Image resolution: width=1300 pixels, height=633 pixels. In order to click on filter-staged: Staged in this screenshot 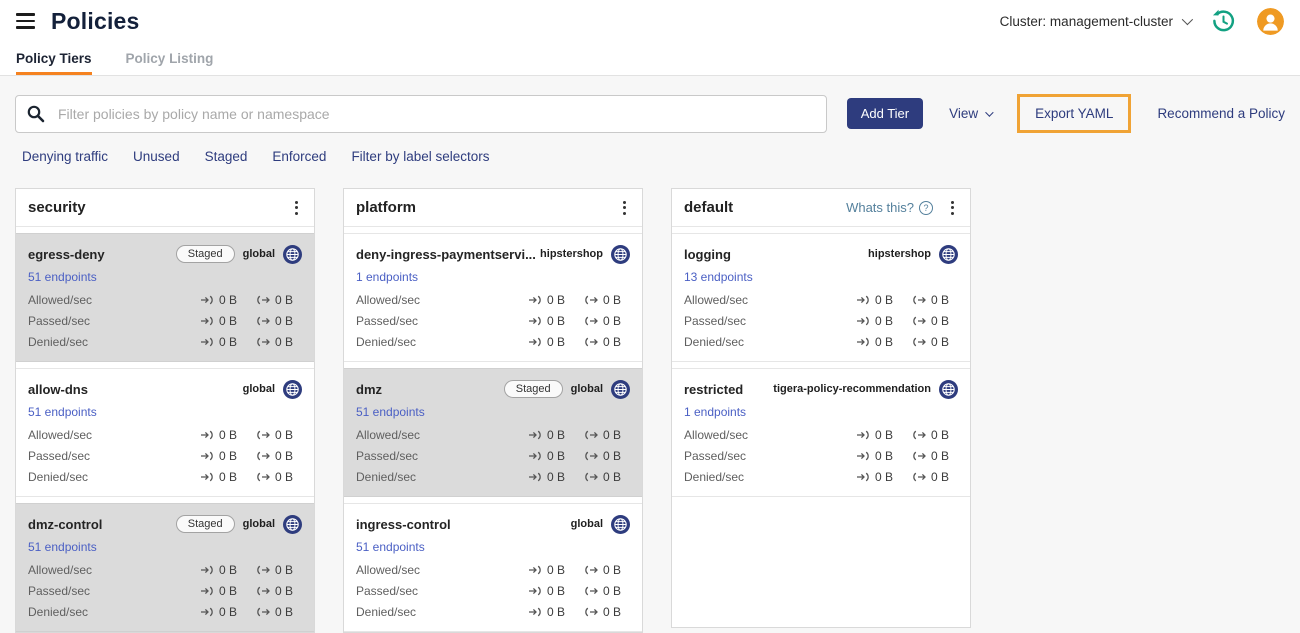, I will do `click(226, 156)`.